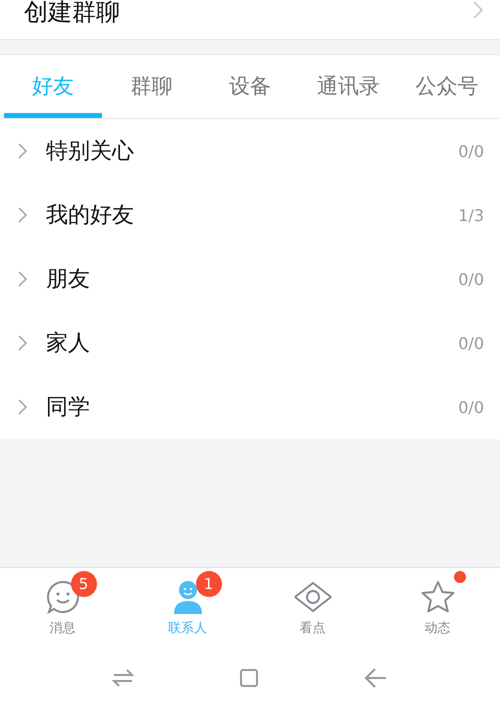  I want to click on nav-tab: 1 联系人, so click(187, 606).